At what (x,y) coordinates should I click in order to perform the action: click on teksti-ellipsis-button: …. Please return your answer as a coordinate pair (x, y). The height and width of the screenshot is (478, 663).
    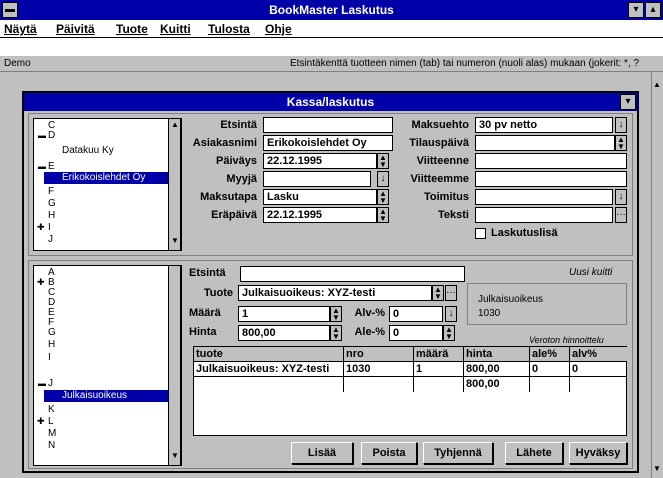
    Looking at the image, I should click on (621, 215).